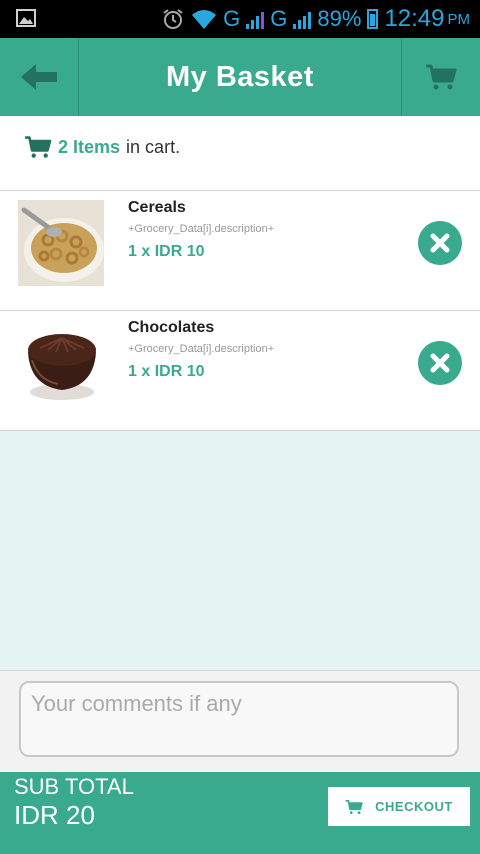  I want to click on summary-suffix: in cart., so click(153, 146).